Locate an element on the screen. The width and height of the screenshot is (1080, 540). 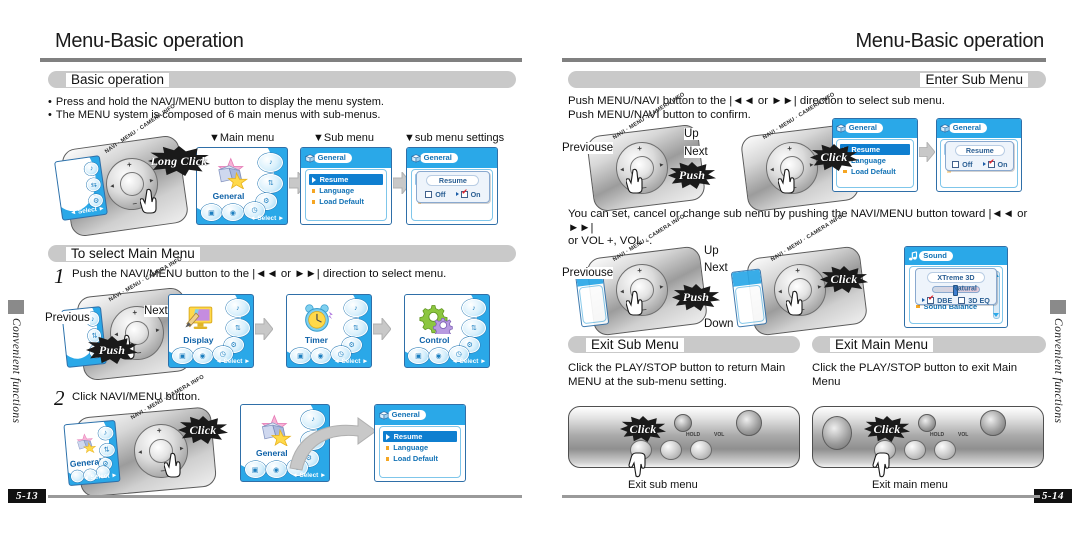
xtreme3d-slider: Natural is located at coordinates (956, 290).